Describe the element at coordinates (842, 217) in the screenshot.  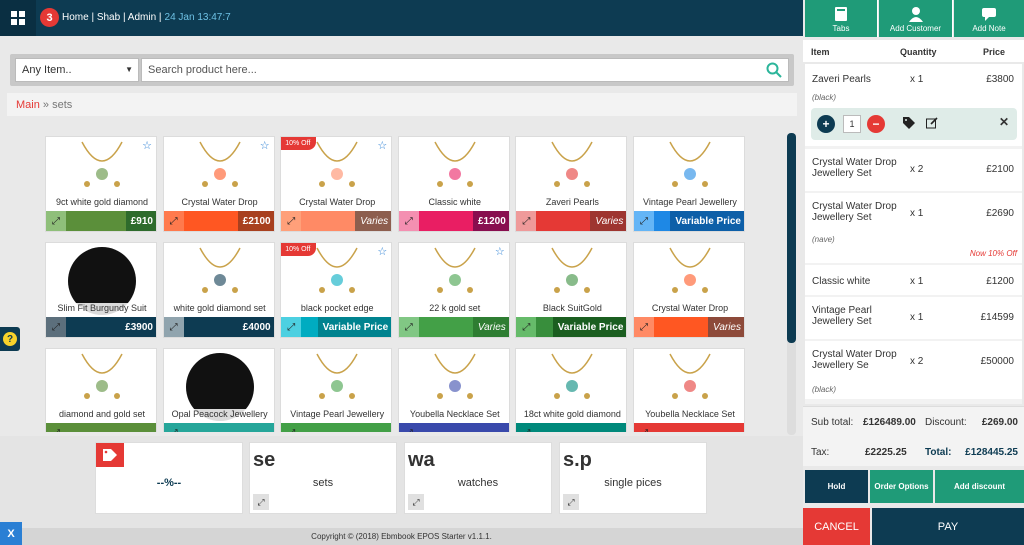
I see `order-item-name-line2: Jewellery Set` at that location.